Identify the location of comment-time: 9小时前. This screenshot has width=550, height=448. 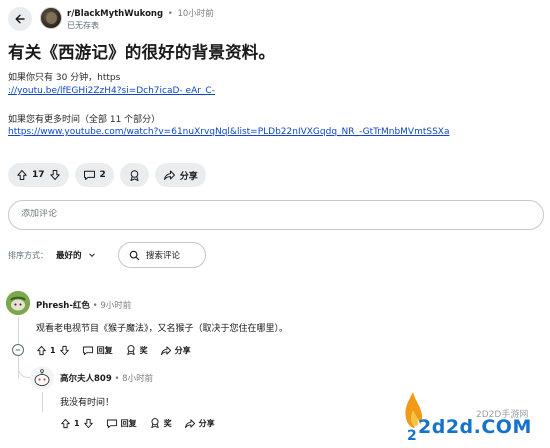
(116, 306).